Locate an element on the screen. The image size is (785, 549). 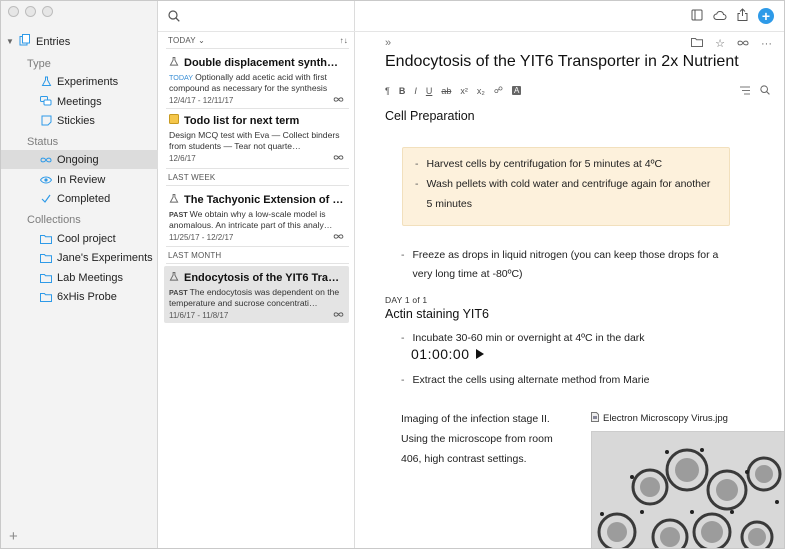
minimize-window-button is located at coordinates (30, 11).